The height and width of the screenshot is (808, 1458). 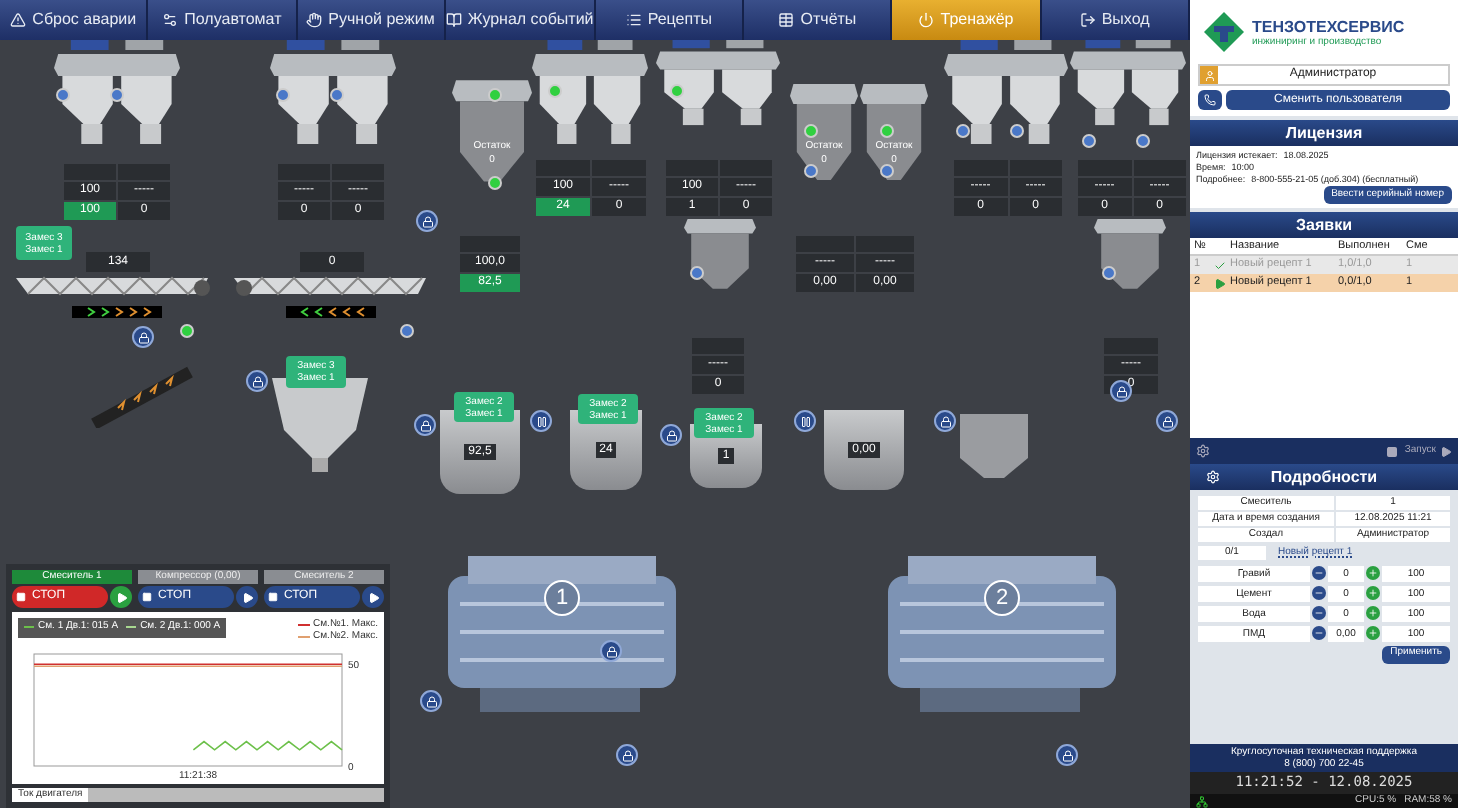 What do you see at coordinates (453, 20) in the screenshot?
I see `book-icon` at bounding box center [453, 20].